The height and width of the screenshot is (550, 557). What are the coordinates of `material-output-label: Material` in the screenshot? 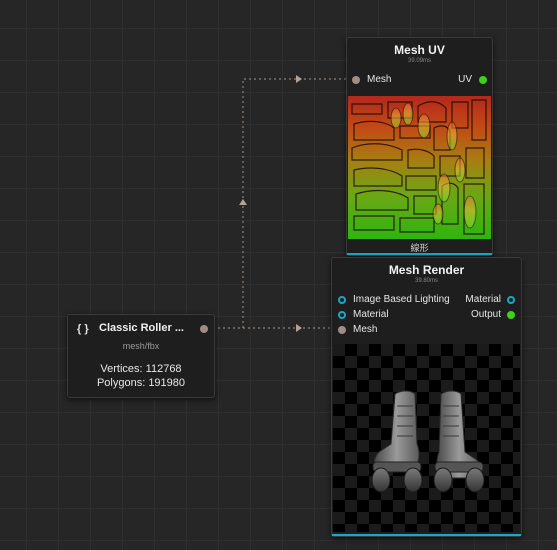 It's located at (483, 299).